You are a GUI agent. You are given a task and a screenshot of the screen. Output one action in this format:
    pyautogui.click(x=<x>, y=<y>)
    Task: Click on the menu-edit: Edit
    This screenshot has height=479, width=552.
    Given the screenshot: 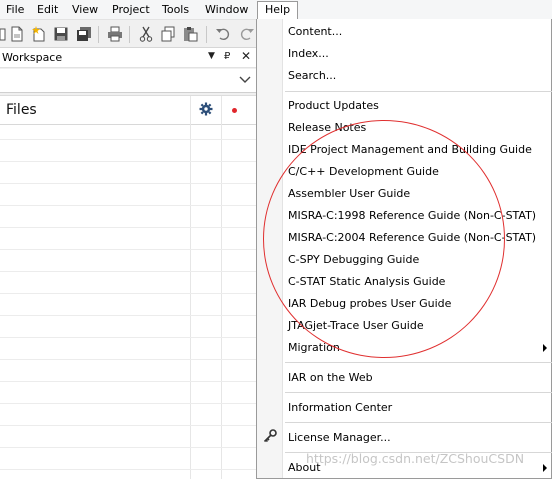 What is the action you would take?
    pyautogui.click(x=47, y=10)
    